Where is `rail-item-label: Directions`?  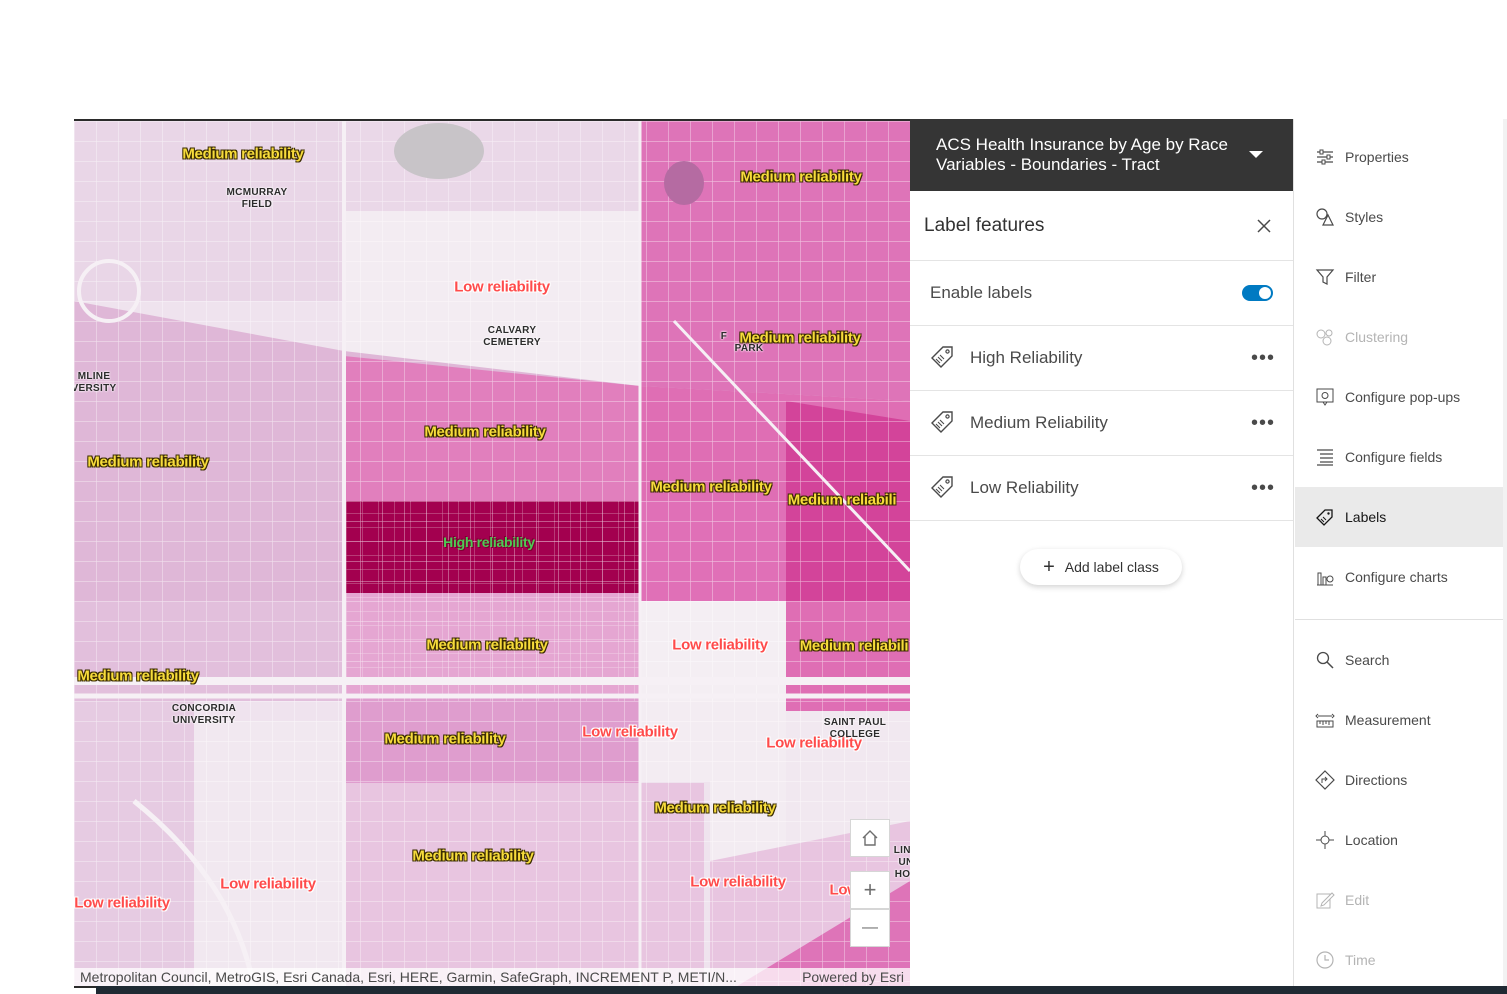
rail-item-label: Directions is located at coordinates (1376, 780).